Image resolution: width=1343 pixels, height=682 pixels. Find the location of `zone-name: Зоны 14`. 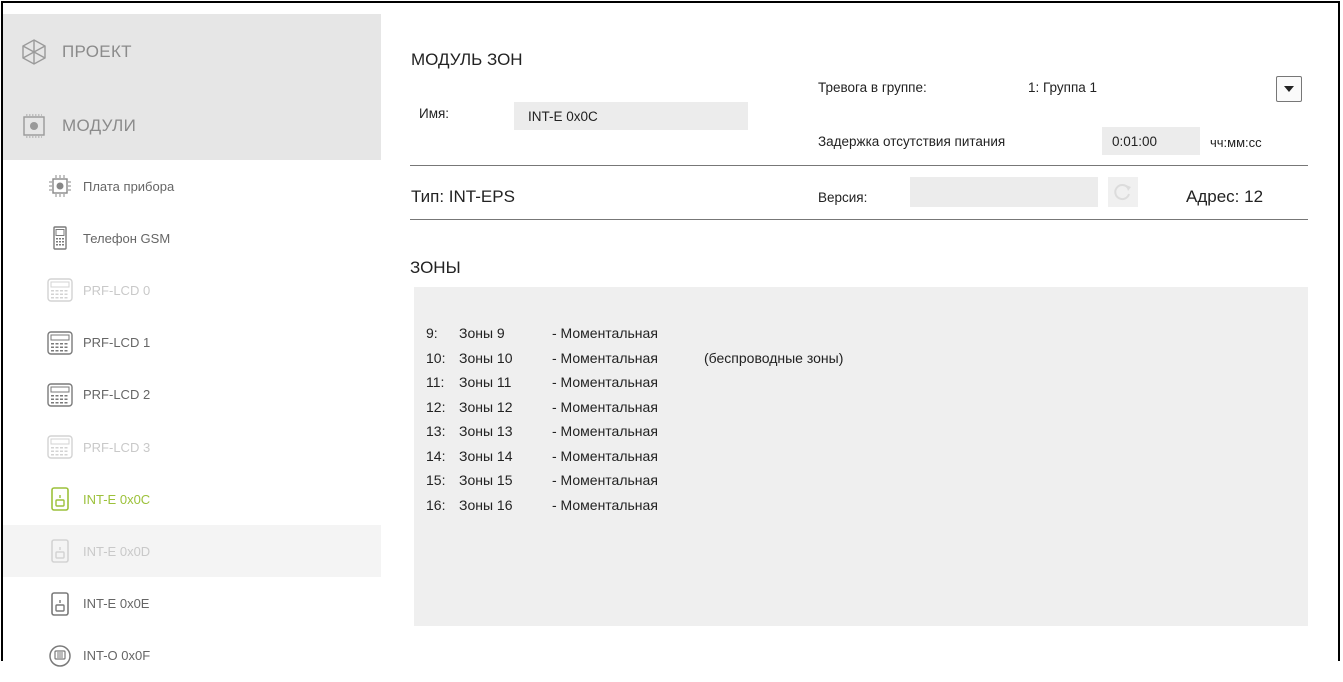

zone-name: Зоны 14 is located at coordinates (486, 455).